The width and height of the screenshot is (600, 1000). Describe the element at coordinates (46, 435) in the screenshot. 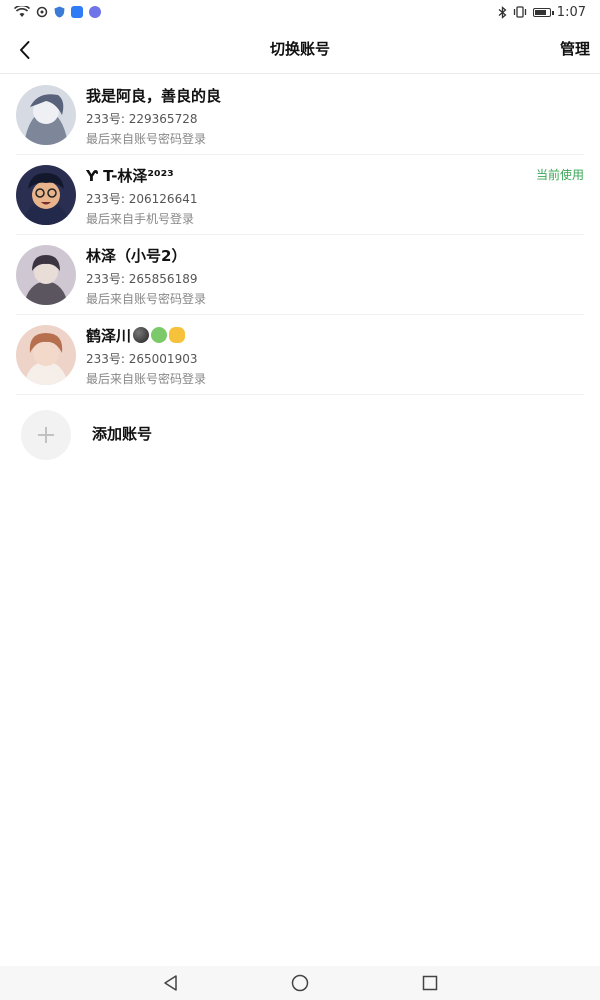

I see `plus-icon` at that location.